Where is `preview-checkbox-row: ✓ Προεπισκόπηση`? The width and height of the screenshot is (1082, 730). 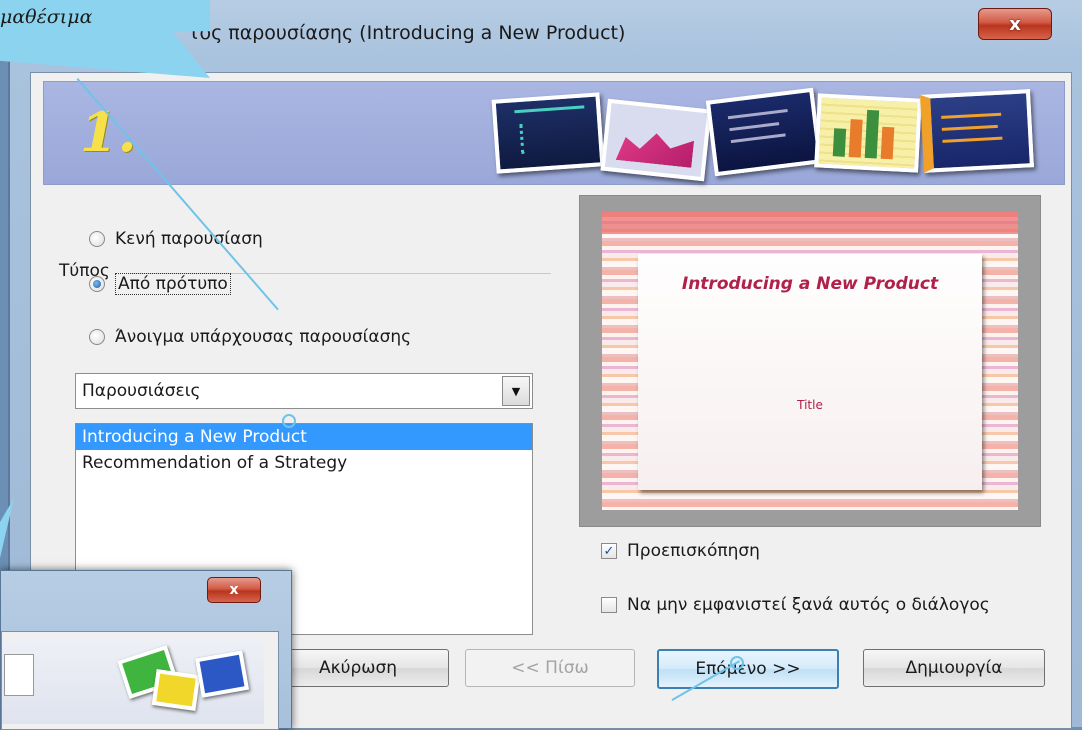
preview-checkbox-row: ✓ Προεπισκόπηση is located at coordinates (680, 551).